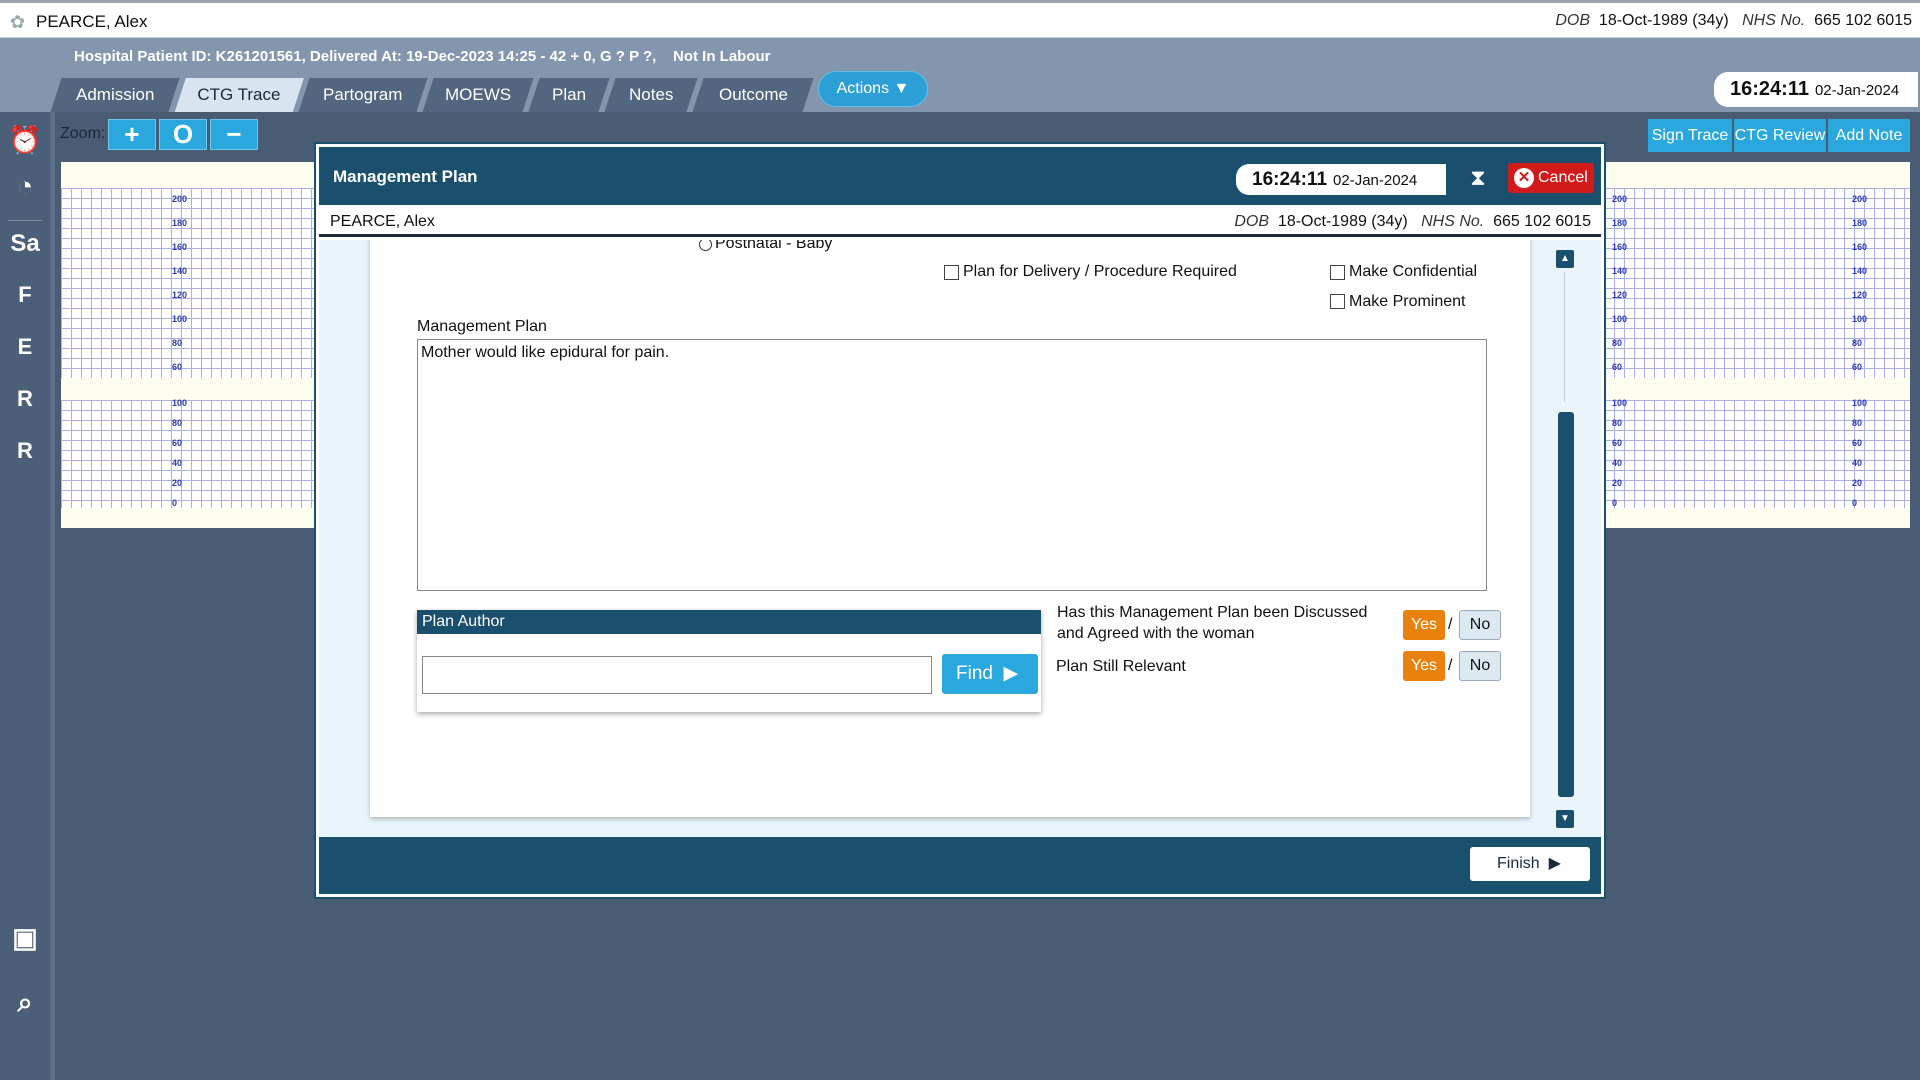 The height and width of the screenshot is (1080, 1920). What do you see at coordinates (1342, 221) in the screenshot?
I see `dob-value: 18-Oct-1989 (34y)` at bounding box center [1342, 221].